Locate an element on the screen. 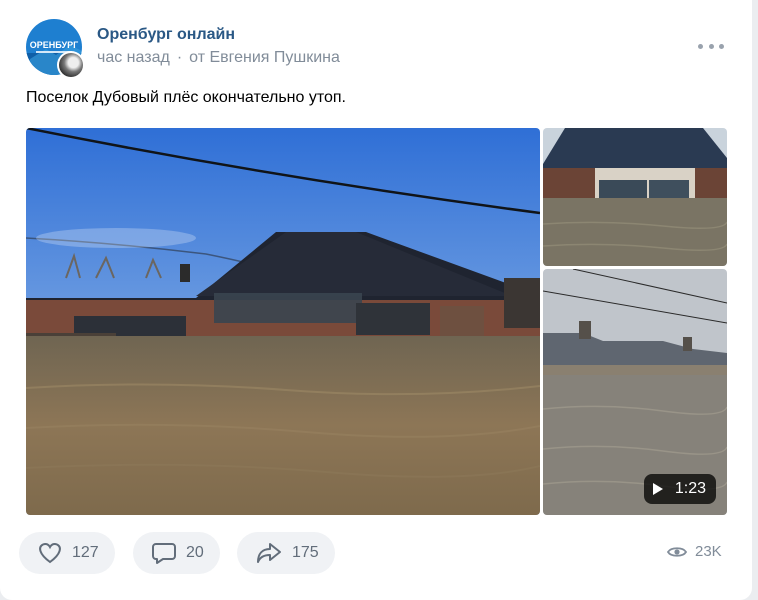 The image size is (758, 600). more-icon is located at coordinates (700, 46).